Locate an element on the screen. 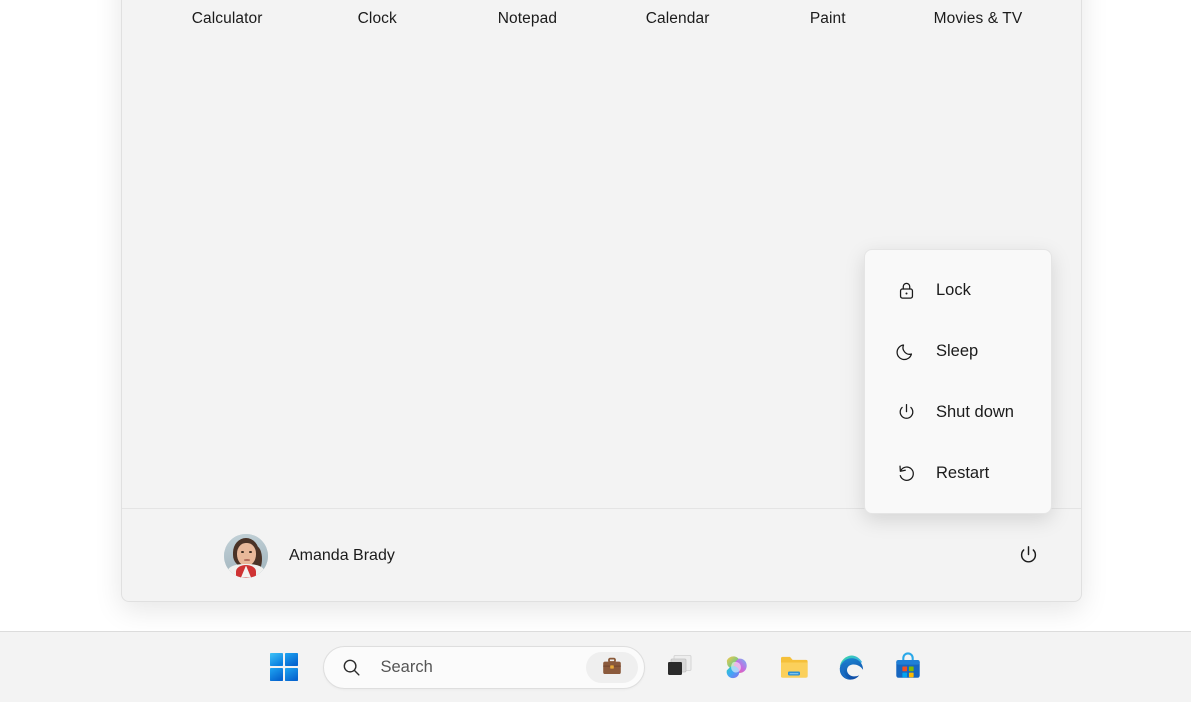  account-row: Amanda Brady is located at coordinates (602, 555).